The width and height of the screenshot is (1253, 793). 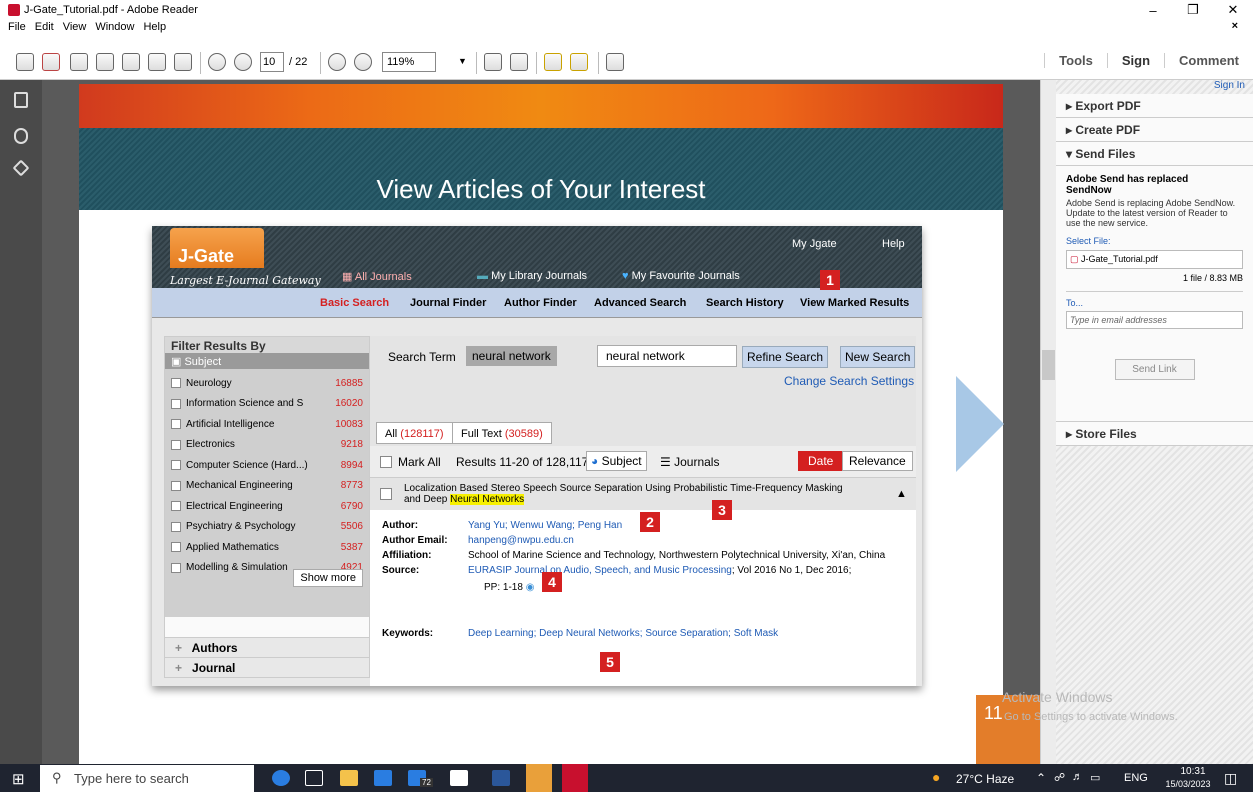 I want to click on notifications-icon: ◫, so click(x=1230, y=778).